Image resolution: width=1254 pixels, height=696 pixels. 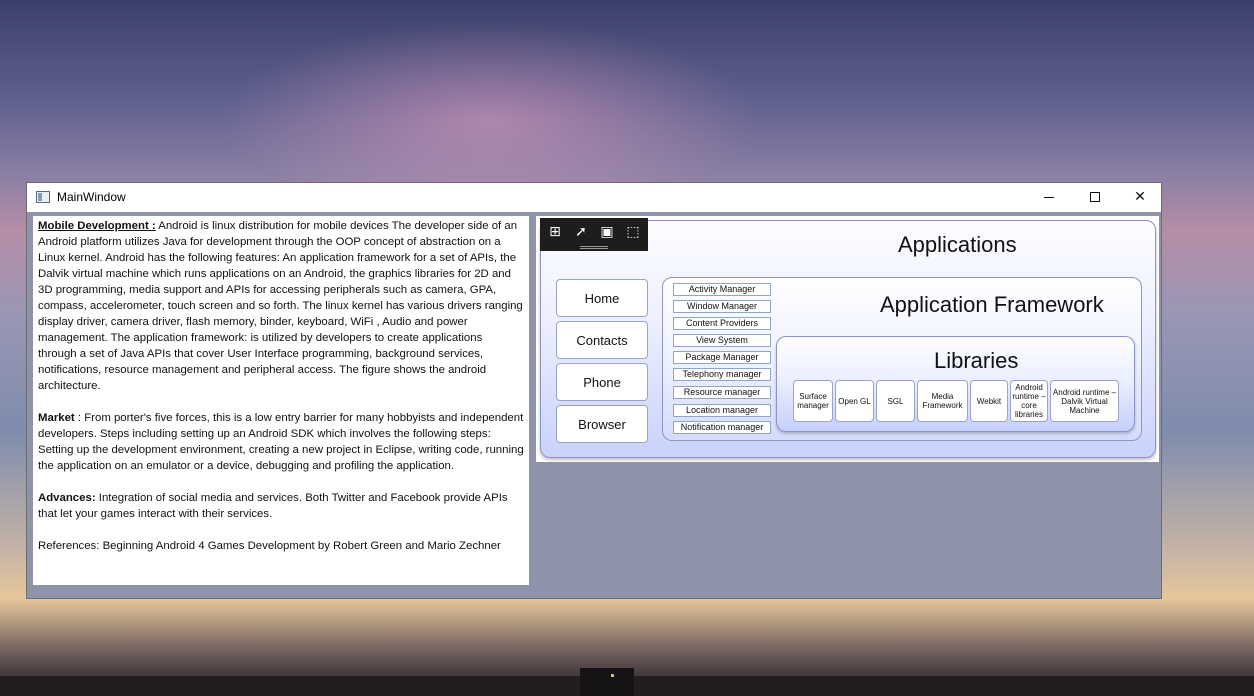 What do you see at coordinates (97, 226) in the screenshot?
I see `mobile-development-heading: Mobile Development :` at bounding box center [97, 226].